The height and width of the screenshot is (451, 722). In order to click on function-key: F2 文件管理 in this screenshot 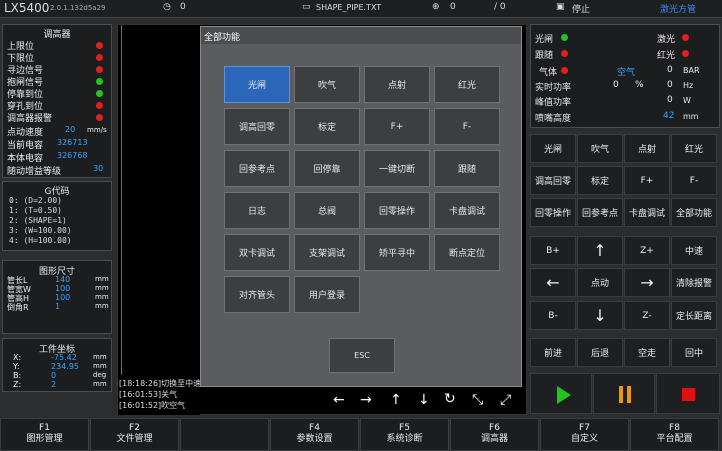, I will do `click(134, 434)`.